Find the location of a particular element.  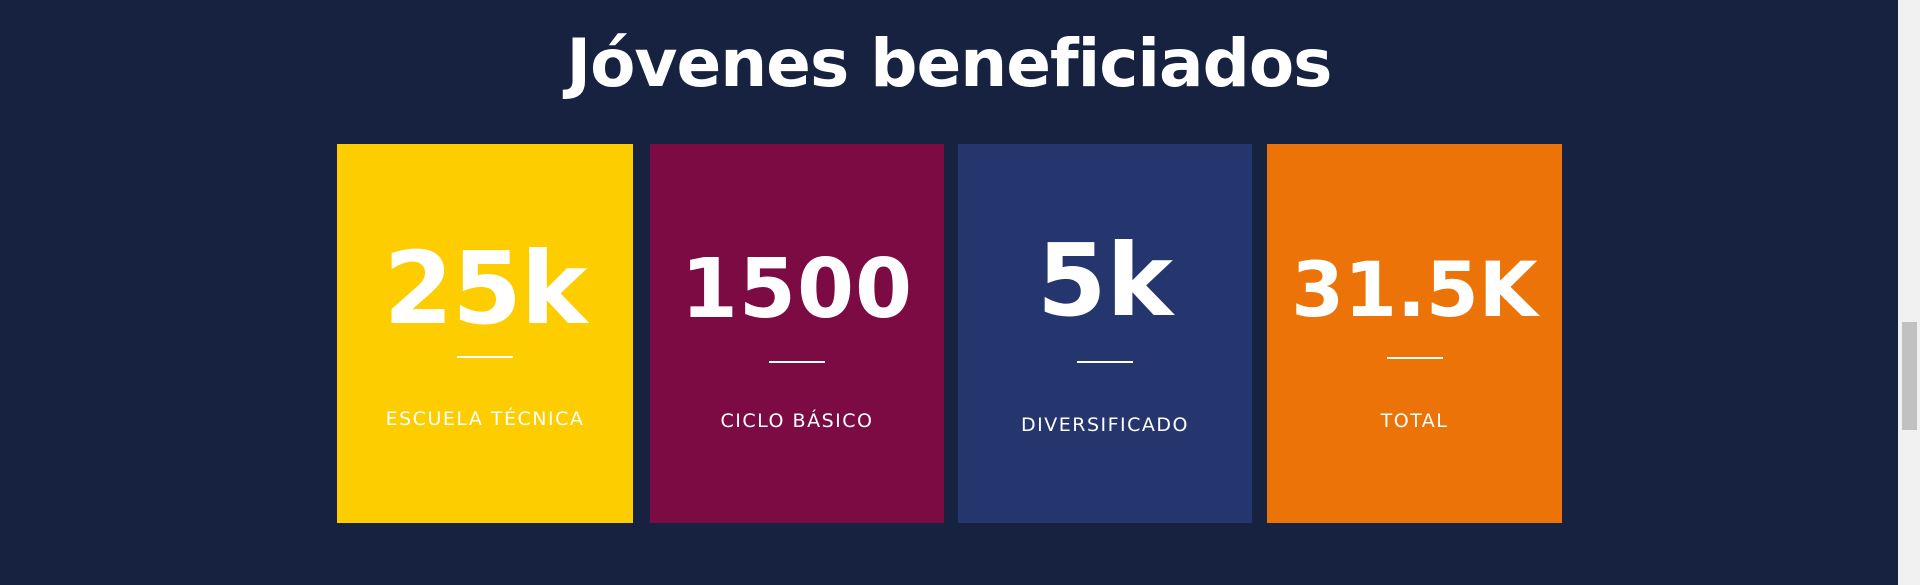

scrollbar-track is located at coordinates (1909, 292).